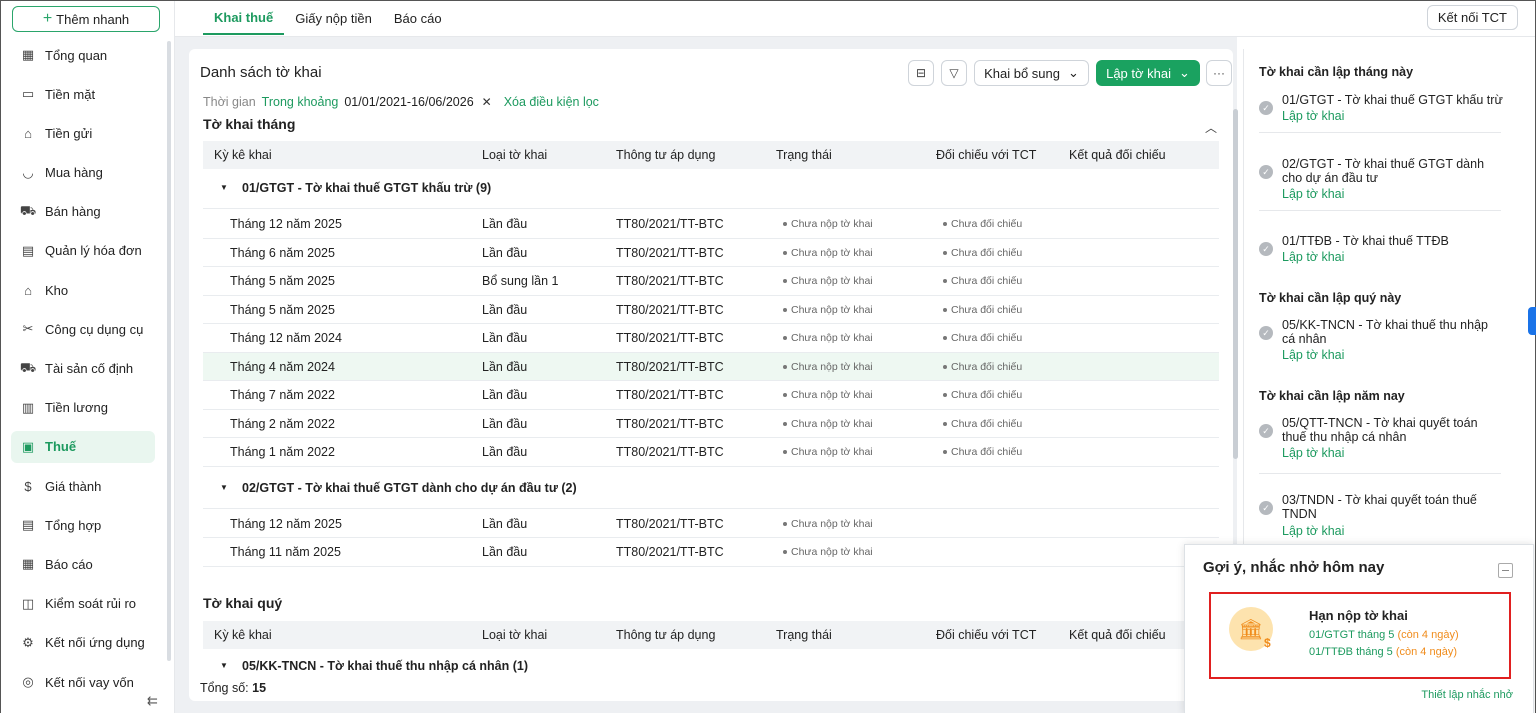 This screenshot has width=1536, height=713. Describe the element at coordinates (408, 102) in the screenshot. I see `filter-range: 01/01/2021-16/06/2026` at that location.